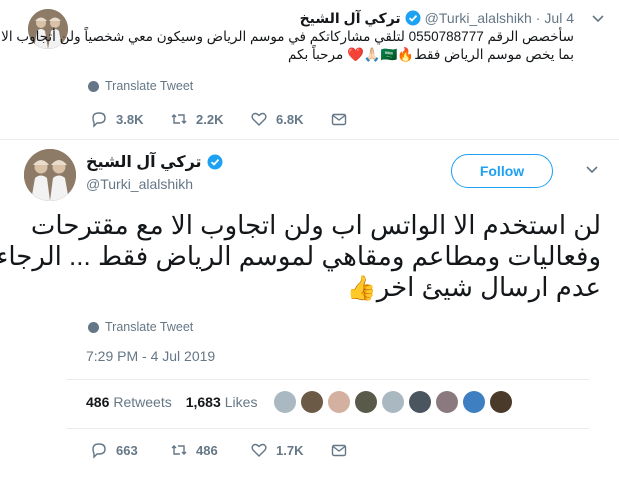 This screenshot has width=619, height=478. I want to click on tweet-timestamp: 7:29 PM - 4 Jul 2019, so click(150, 356).